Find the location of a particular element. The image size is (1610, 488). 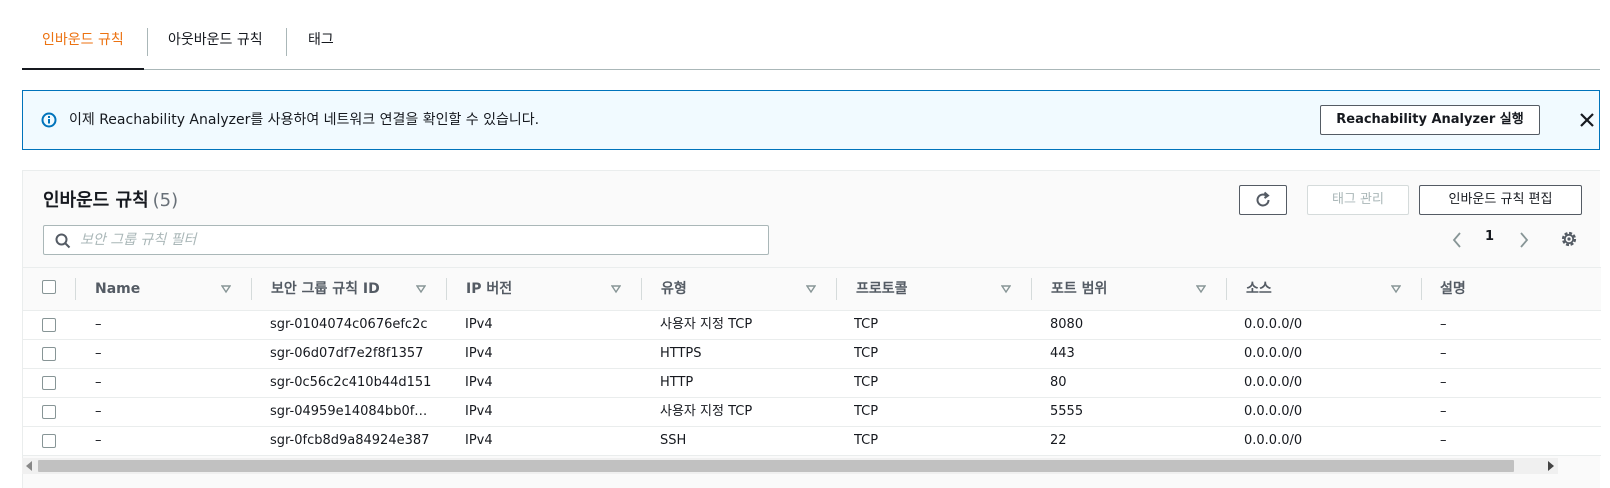

scrollbar-thumb is located at coordinates (776, 466).